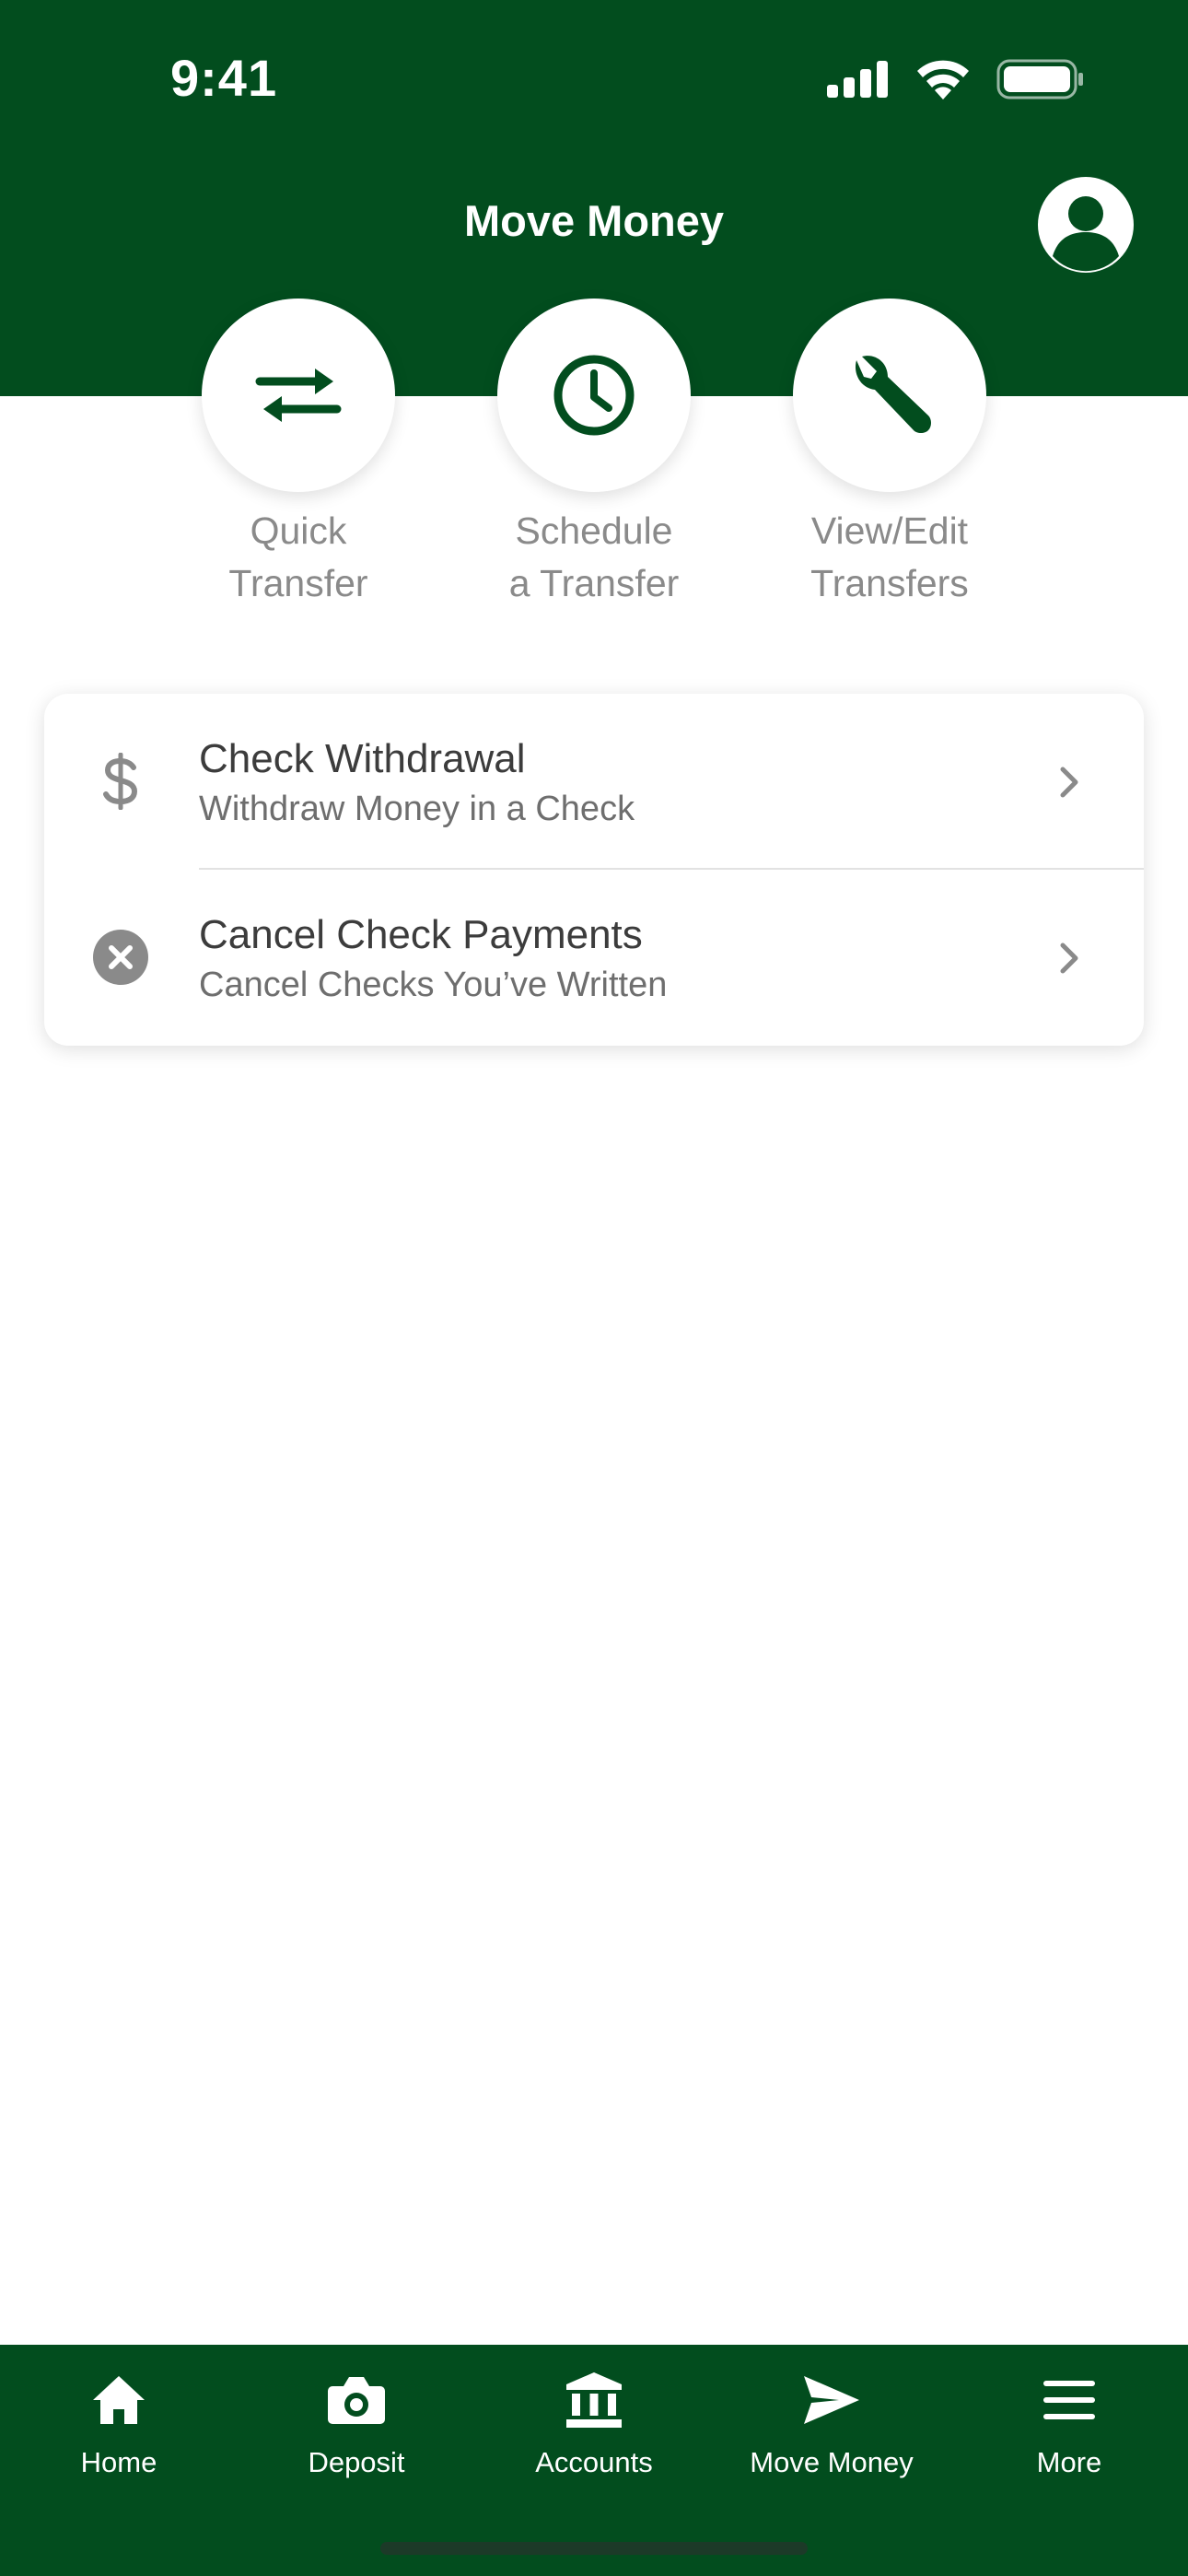 The width and height of the screenshot is (1188, 2576). What do you see at coordinates (831, 2400) in the screenshot?
I see `send-icon` at bounding box center [831, 2400].